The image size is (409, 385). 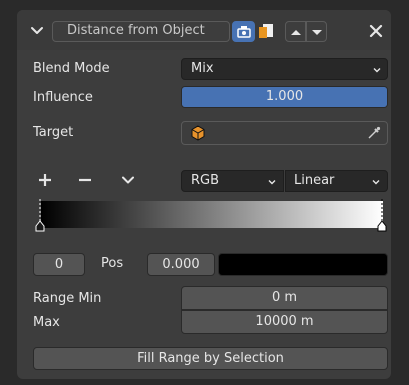 I want to click on fill-range-button: Fill Range by Selection, so click(x=210, y=358).